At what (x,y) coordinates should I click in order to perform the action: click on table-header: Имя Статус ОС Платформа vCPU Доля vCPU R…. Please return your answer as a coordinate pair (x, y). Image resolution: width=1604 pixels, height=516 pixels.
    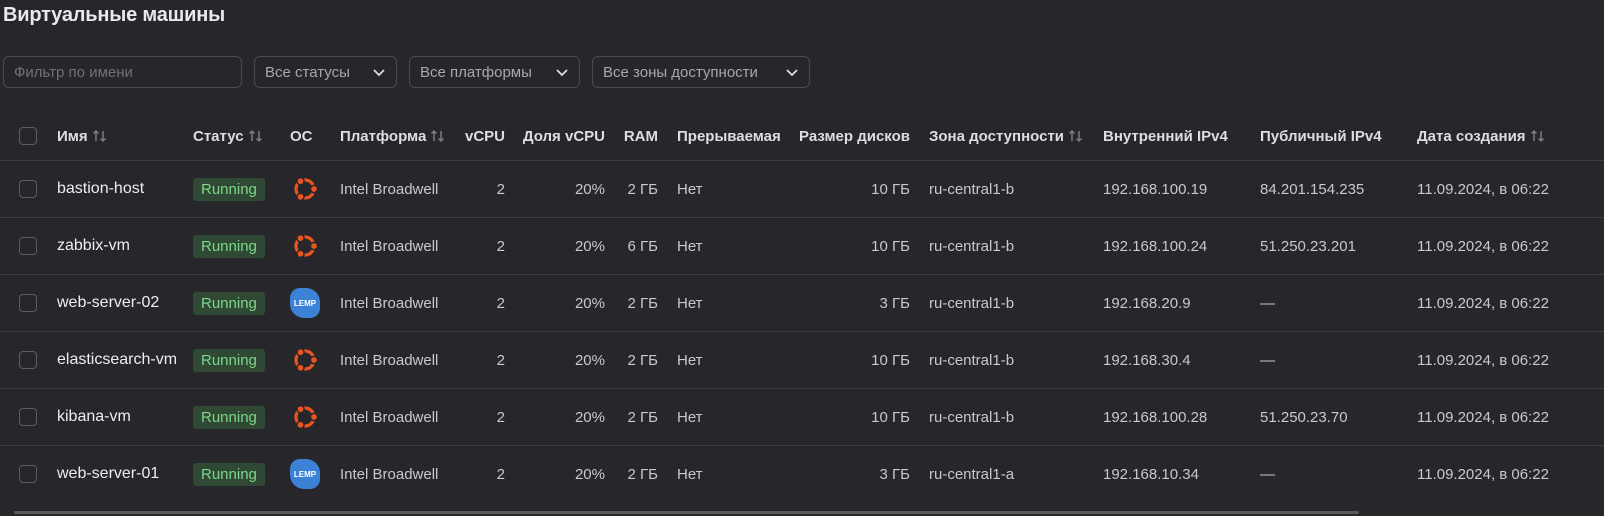
    Looking at the image, I should click on (802, 136).